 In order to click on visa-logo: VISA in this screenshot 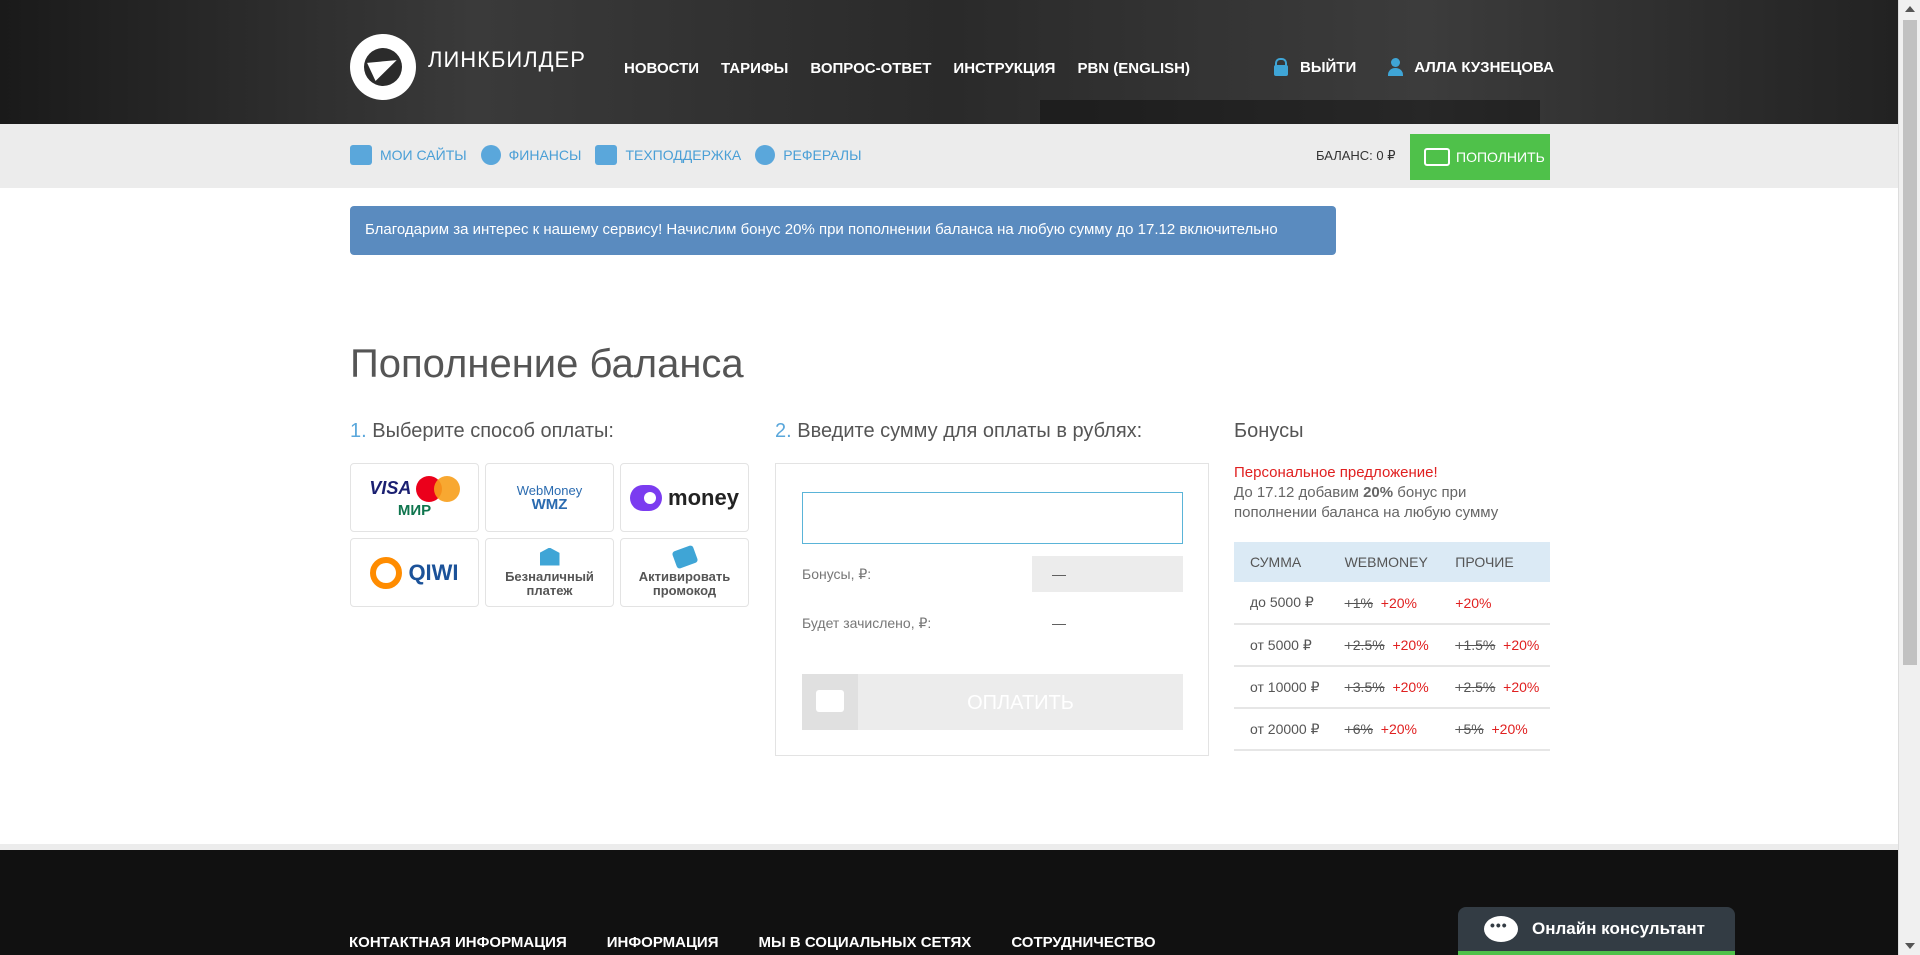, I will do `click(390, 487)`.